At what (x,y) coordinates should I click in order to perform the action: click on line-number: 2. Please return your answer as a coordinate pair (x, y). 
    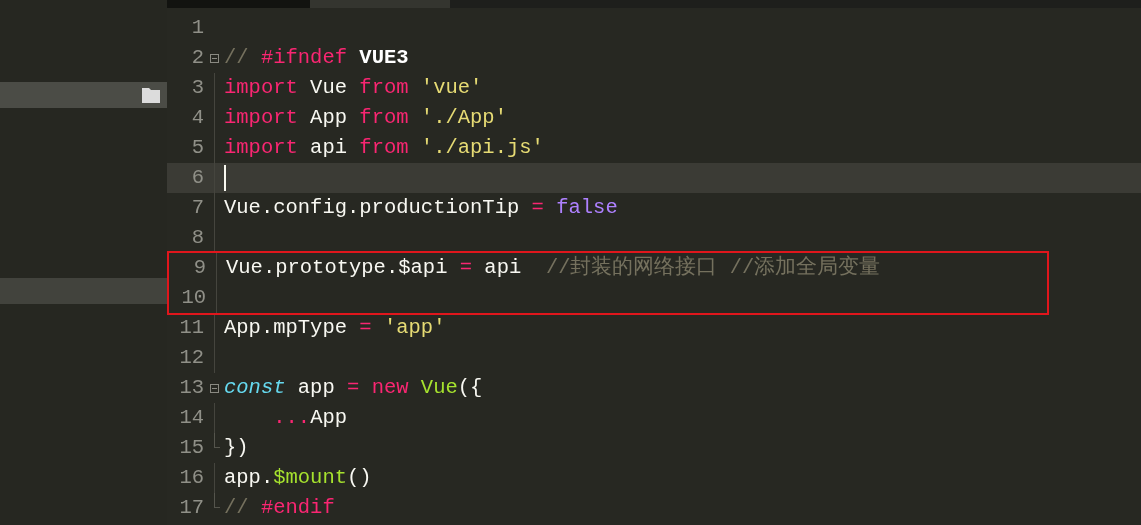
    Looking at the image, I should click on (197, 57).